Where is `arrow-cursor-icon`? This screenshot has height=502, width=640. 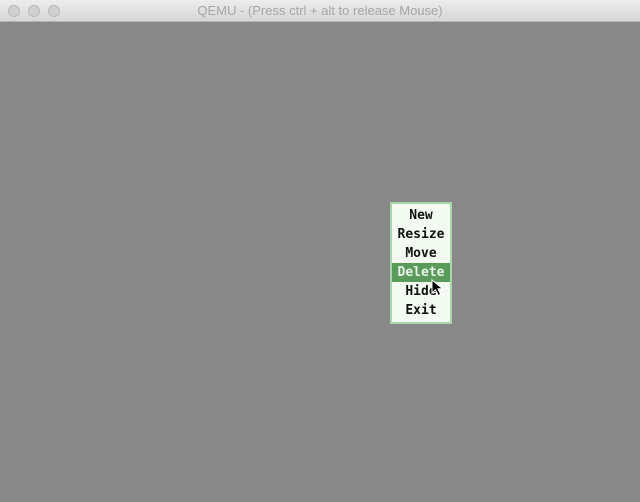
arrow-cursor-icon is located at coordinates (438, 288).